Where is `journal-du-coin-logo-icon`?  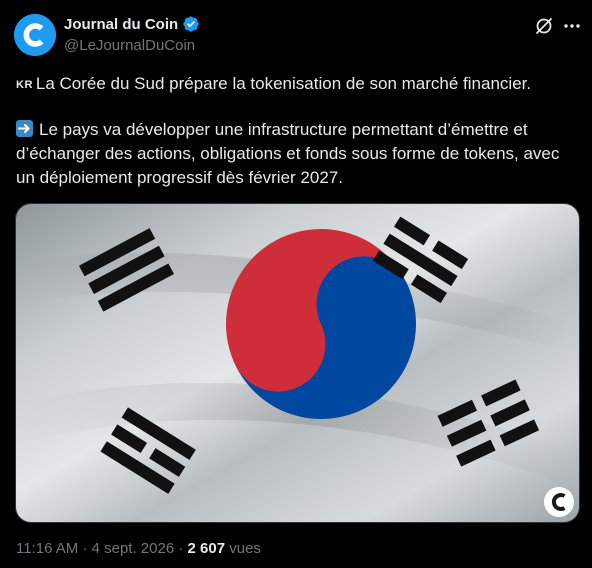
journal-du-coin-logo-icon is located at coordinates (35, 35).